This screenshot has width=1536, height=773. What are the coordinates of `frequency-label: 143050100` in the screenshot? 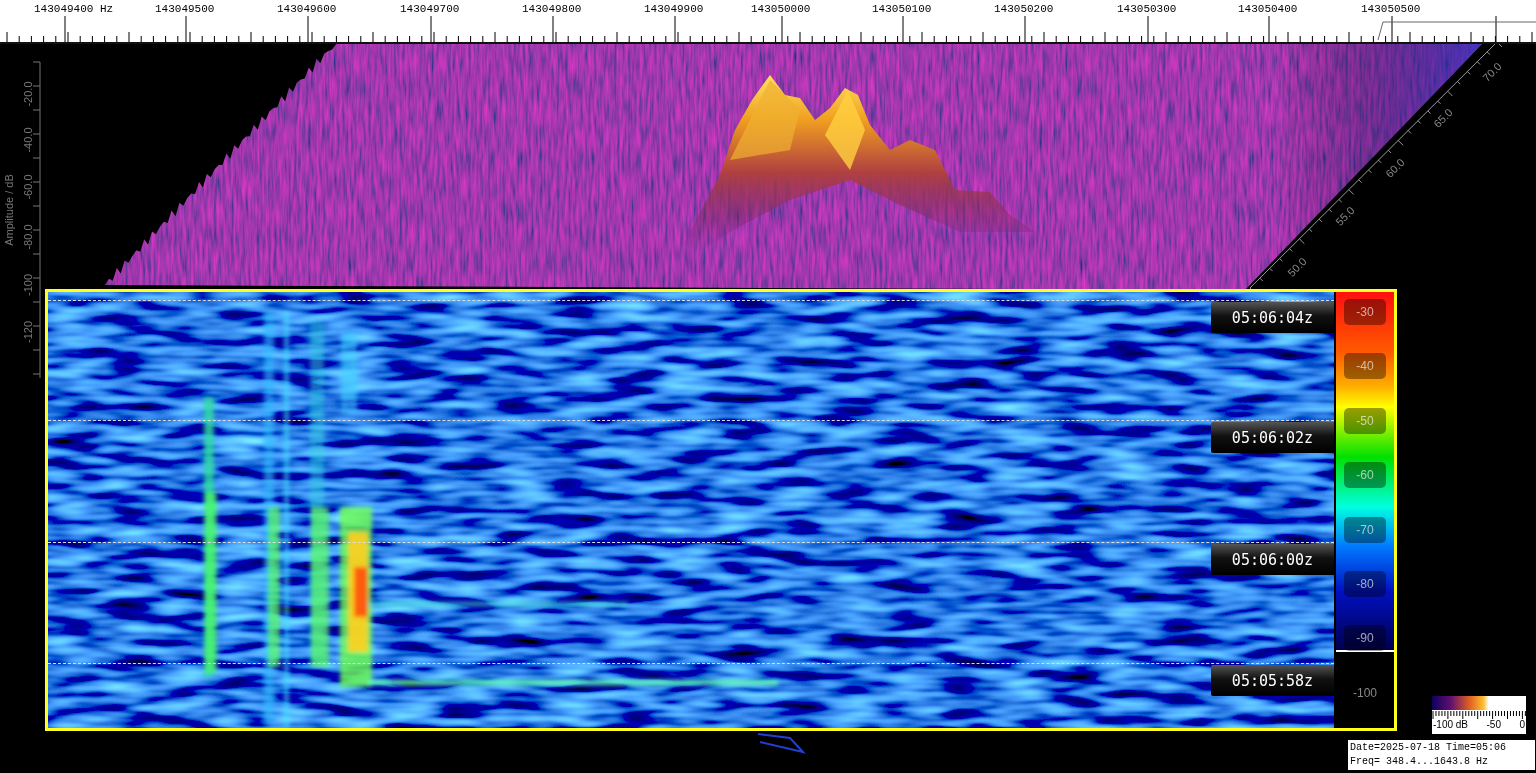 It's located at (902, 9).